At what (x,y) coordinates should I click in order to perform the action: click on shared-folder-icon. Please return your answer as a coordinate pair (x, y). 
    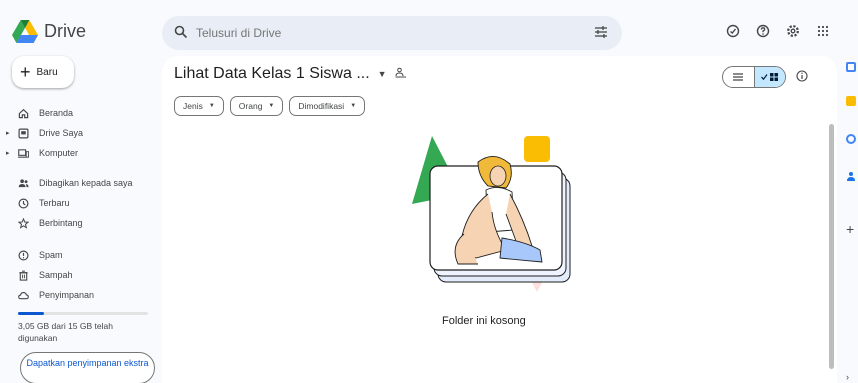
    Looking at the image, I should click on (401, 74).